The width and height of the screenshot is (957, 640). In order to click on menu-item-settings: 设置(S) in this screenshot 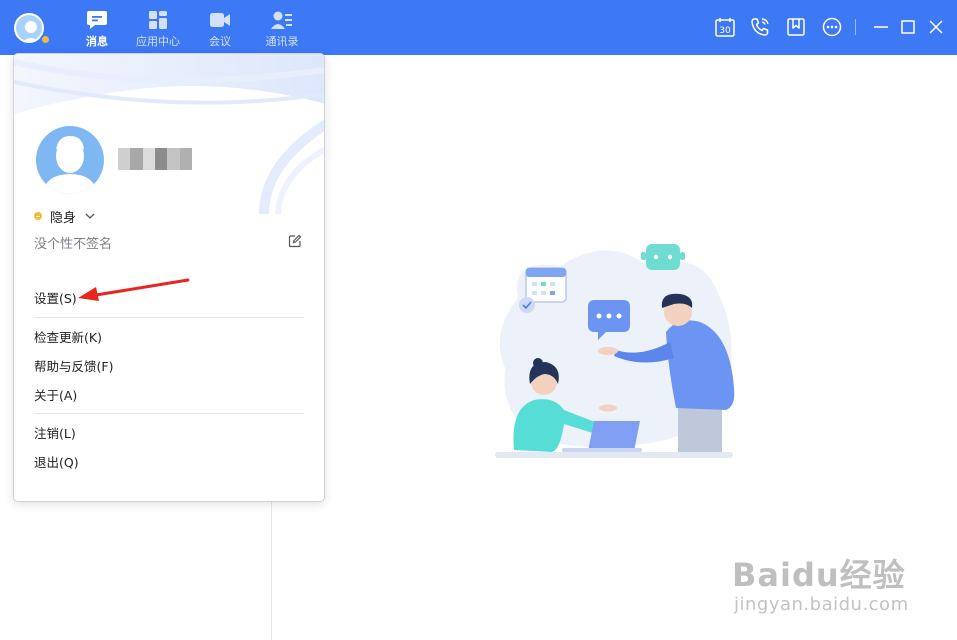, I will do `click(55, 299)`.